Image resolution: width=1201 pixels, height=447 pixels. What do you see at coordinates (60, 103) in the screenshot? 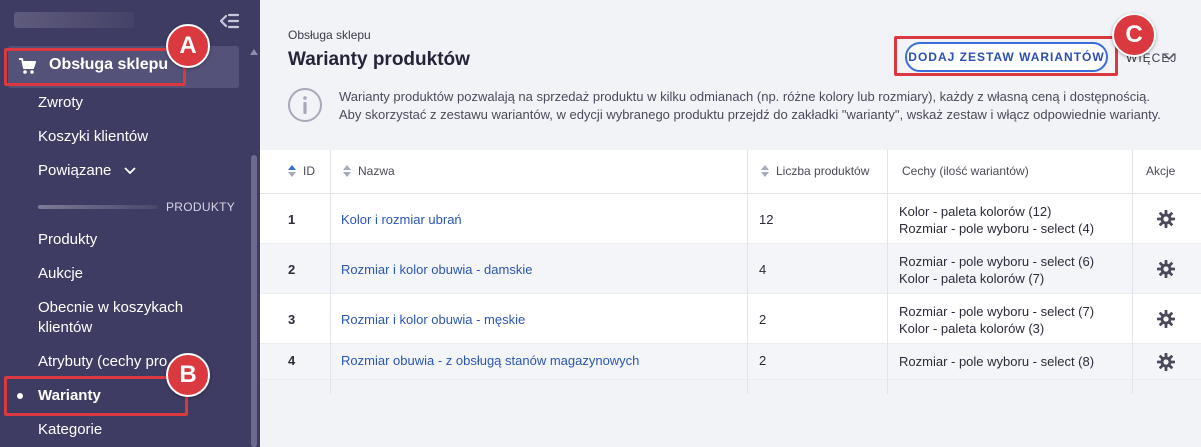
I see `sidebar-item-returns: Zwroty` at bounding box center [60, 103].